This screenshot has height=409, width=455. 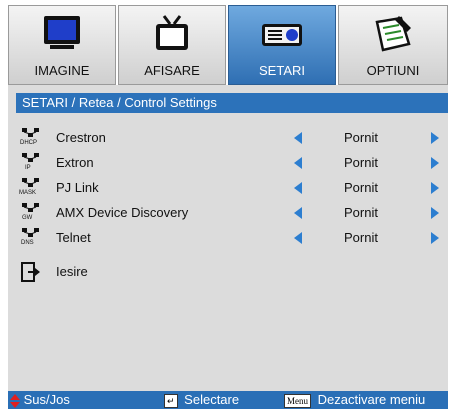 I want to click on tab-label: AFISARE, so click(x=172, y=70).